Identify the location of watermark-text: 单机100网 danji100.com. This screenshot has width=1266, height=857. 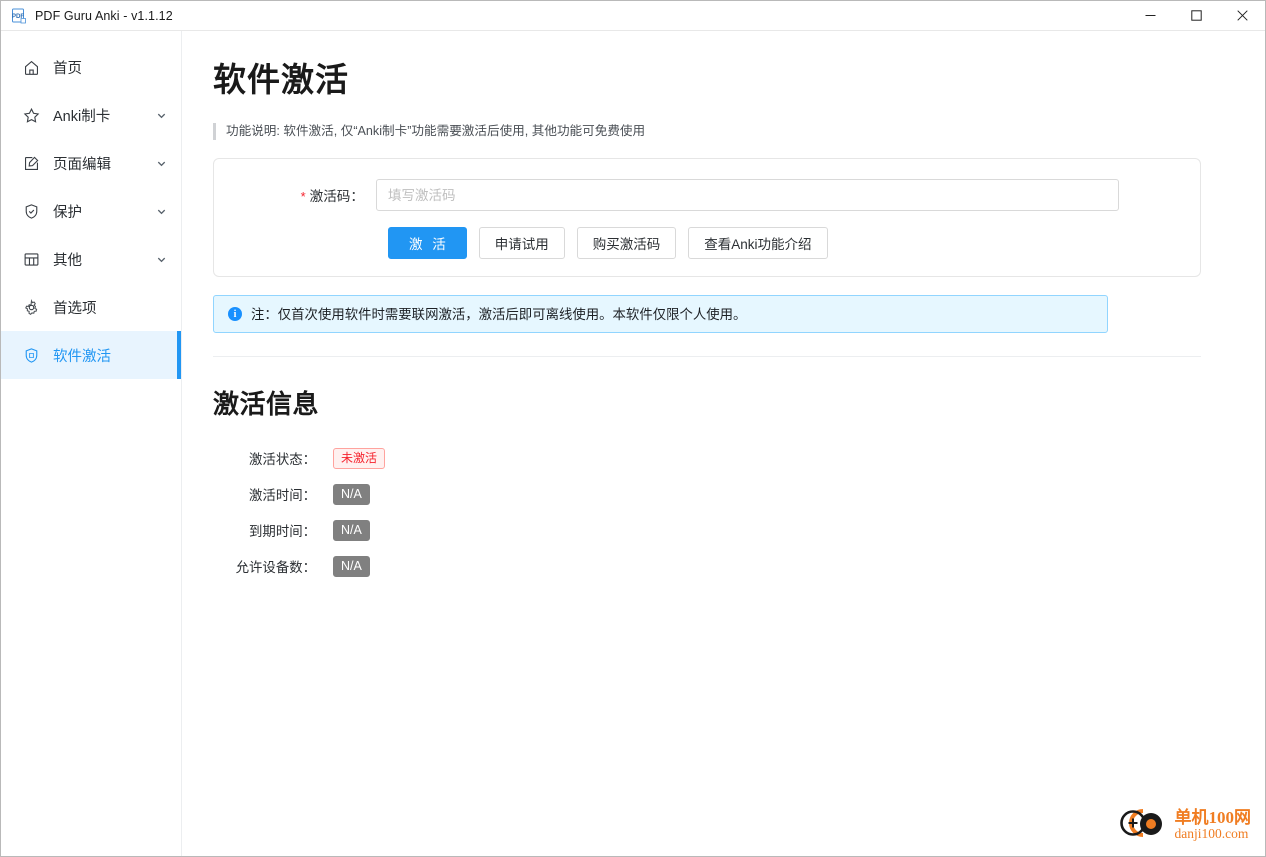
(1213, 825).